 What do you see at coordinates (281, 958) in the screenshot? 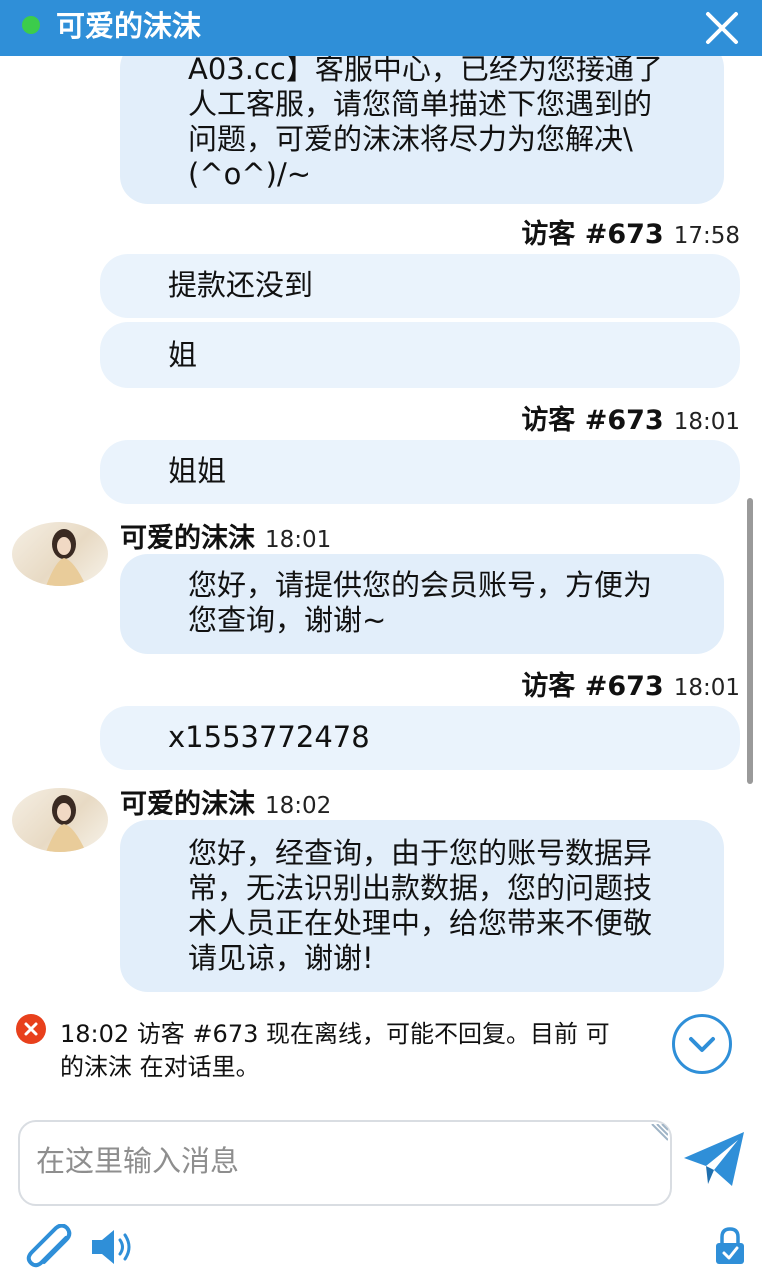
I see `message-line: 请见谅，谢谢!` at bounding box center [281, 958].